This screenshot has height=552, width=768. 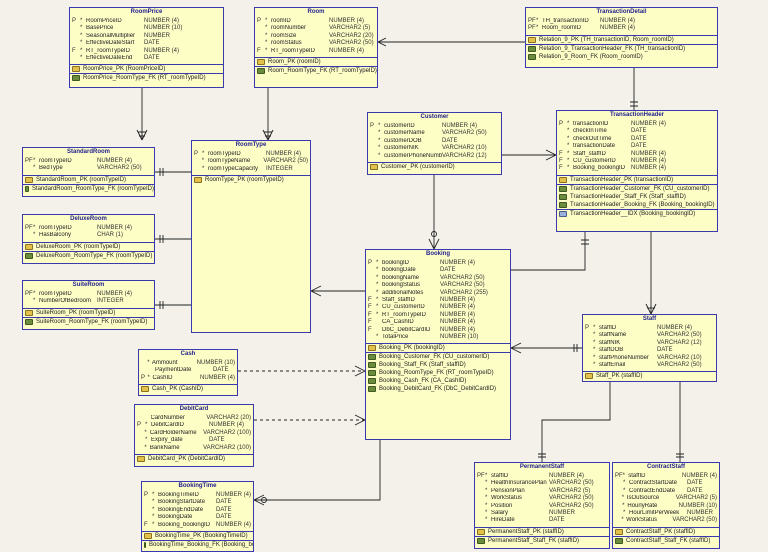 I want to click on attribute-row: * NumberOfBedroom INTEGER, so click(x=88, y=301).